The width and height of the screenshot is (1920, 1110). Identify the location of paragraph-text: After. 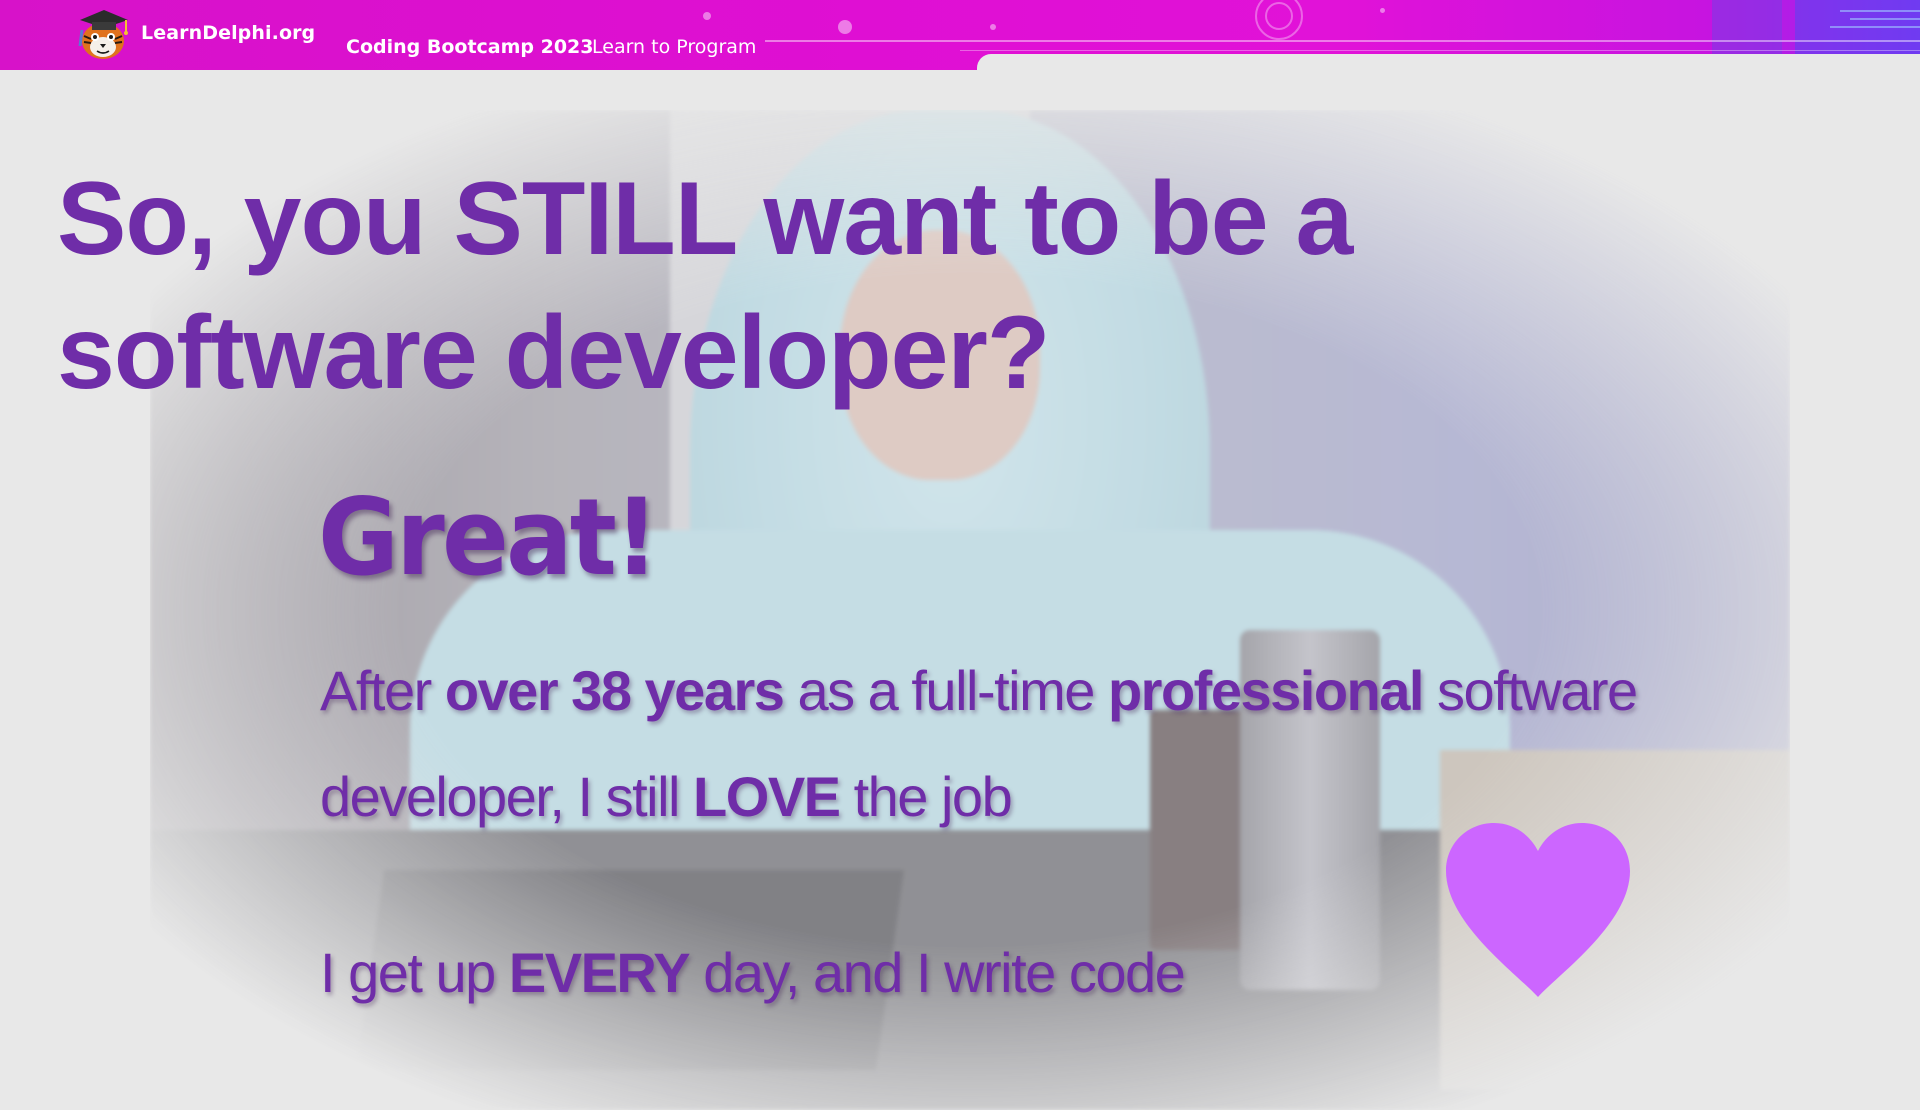
(382, 690).